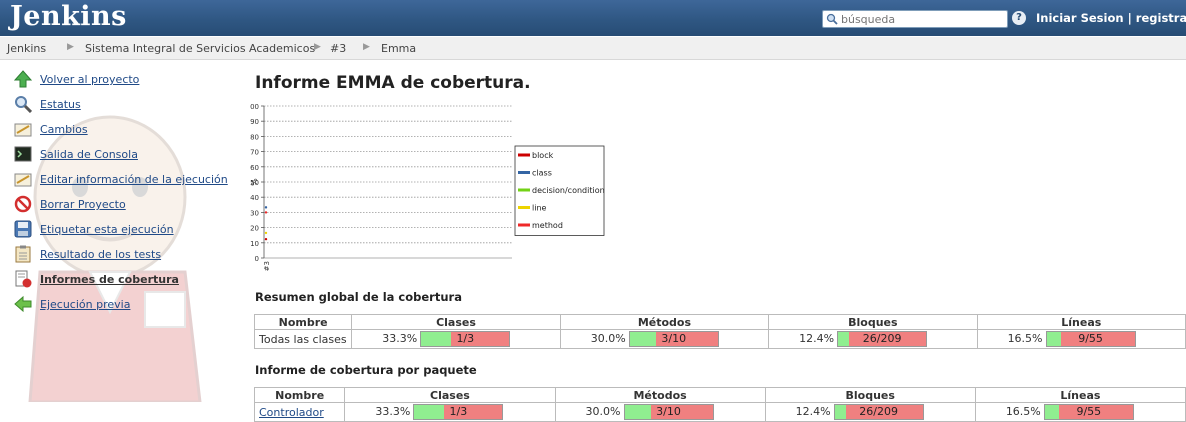 The height and width of the screenshot is (422, 1186). I want to click on legend-label: decision/condition, so click(568, 190).